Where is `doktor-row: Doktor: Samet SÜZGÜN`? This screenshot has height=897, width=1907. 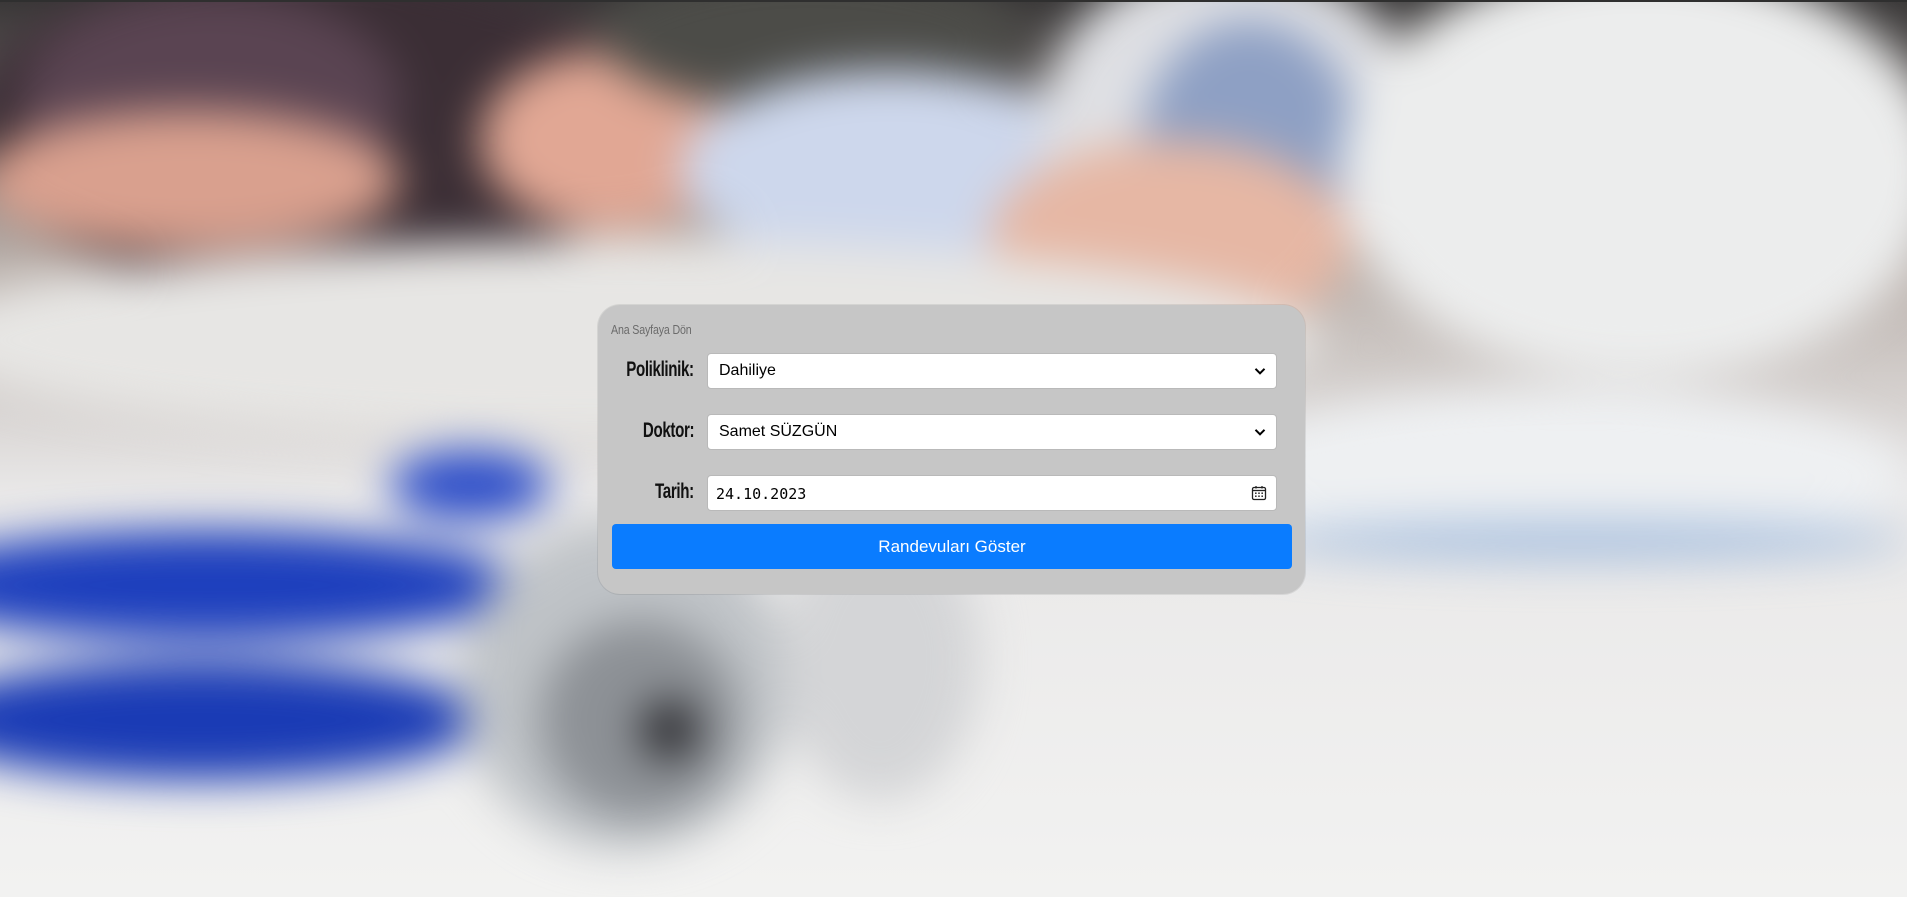
doktor-row: Doktor: Samet SÜZGÜN is located at coordinates (951, 432).